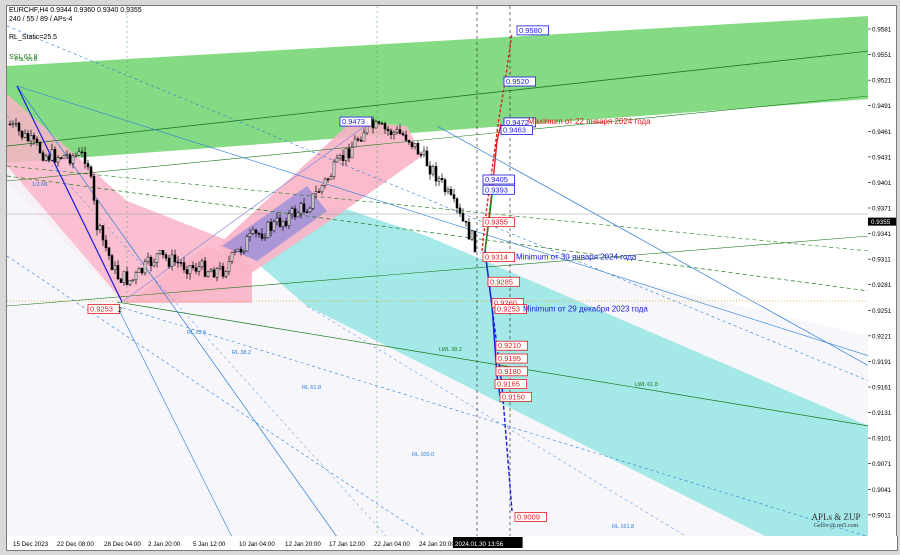 The image size is (900, 555). What do you see at coordinates (836, 526) in the screenshot?
I see `signature-sub: Gelox @ mt5.com` at bounding box center [836, 526].